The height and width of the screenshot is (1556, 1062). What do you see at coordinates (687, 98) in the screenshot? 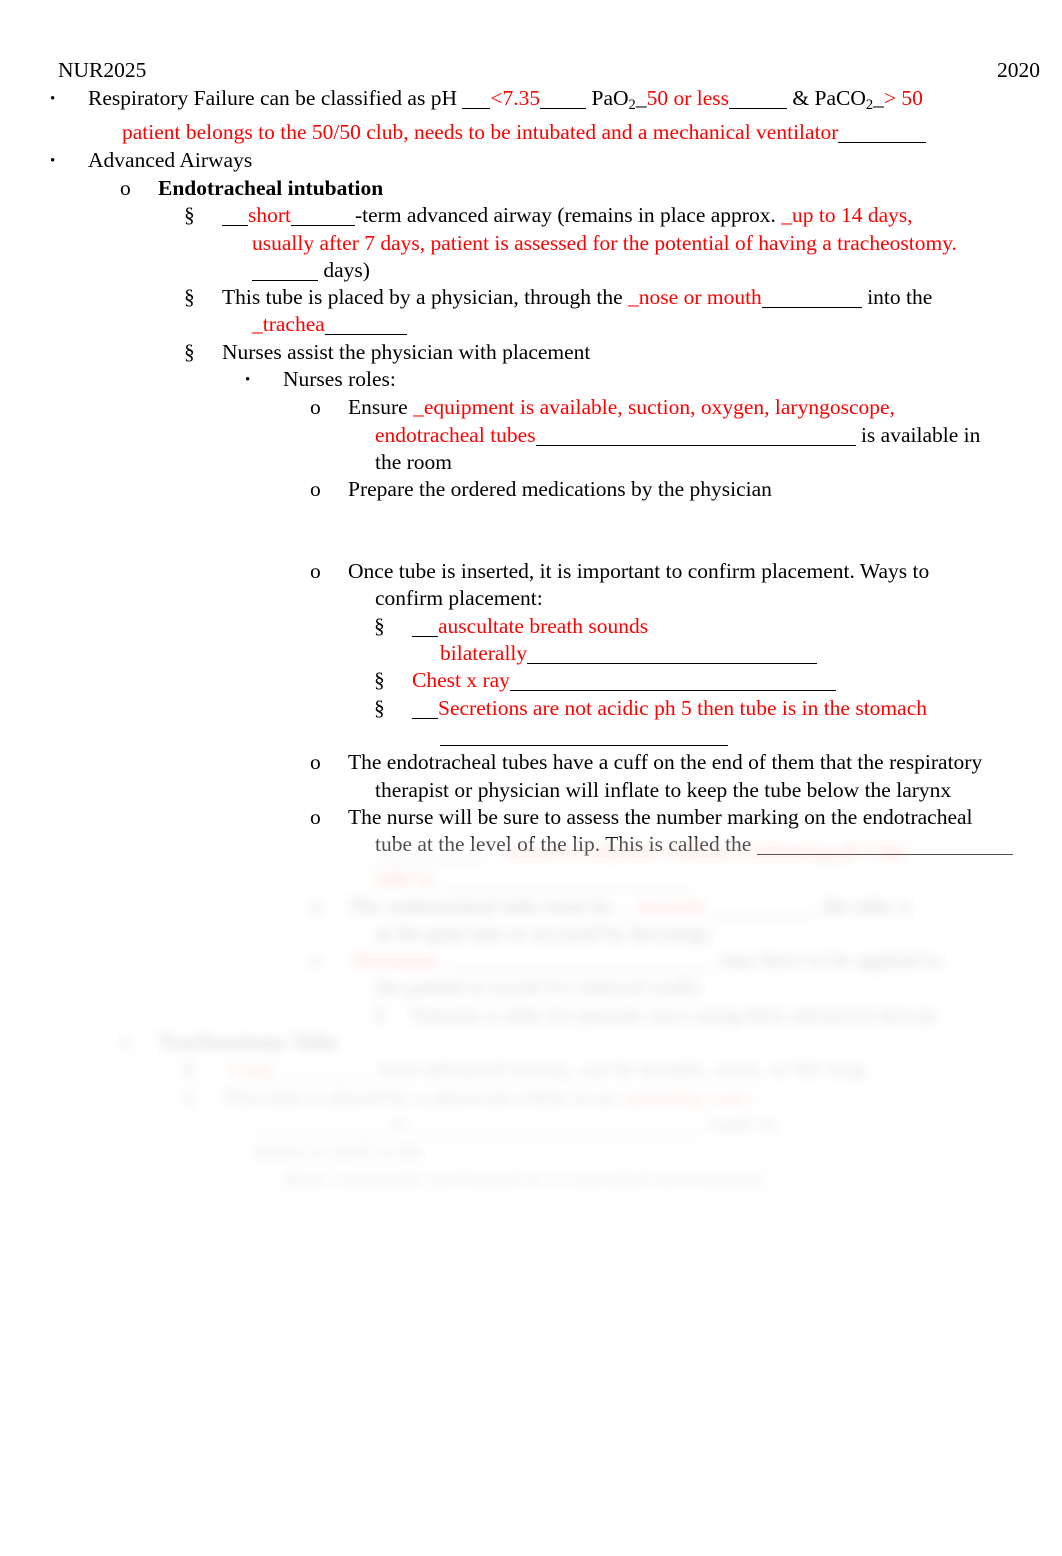
I see `answer-pao2: 50 or less` at bounding box center [687, 98].